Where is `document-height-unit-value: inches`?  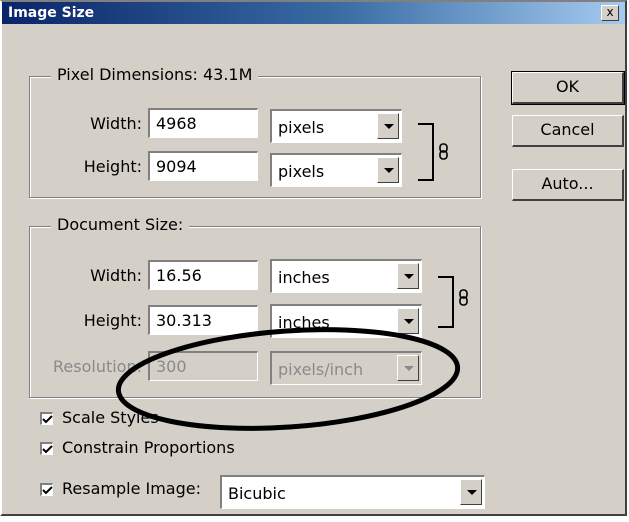
document-height-unit-value: inches is located at coordinates (304, 322).